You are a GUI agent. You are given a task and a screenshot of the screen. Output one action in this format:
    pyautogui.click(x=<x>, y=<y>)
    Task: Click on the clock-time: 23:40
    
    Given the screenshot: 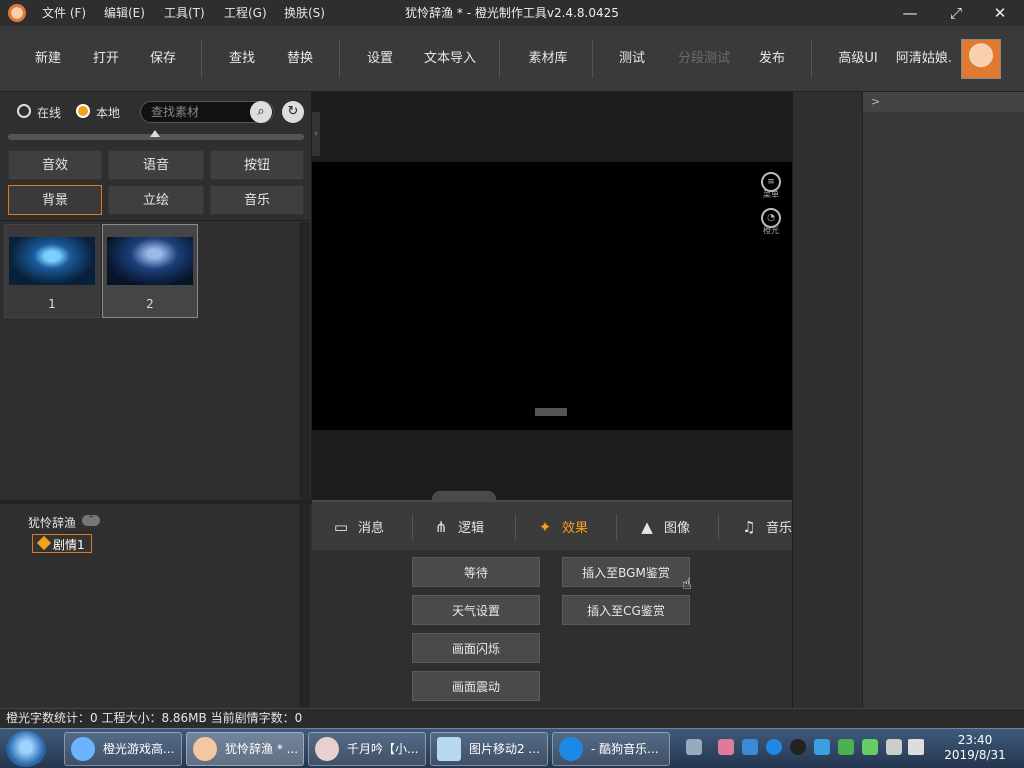 What is the action you would take?
    pyautogui.click(x=975, y=740)
    